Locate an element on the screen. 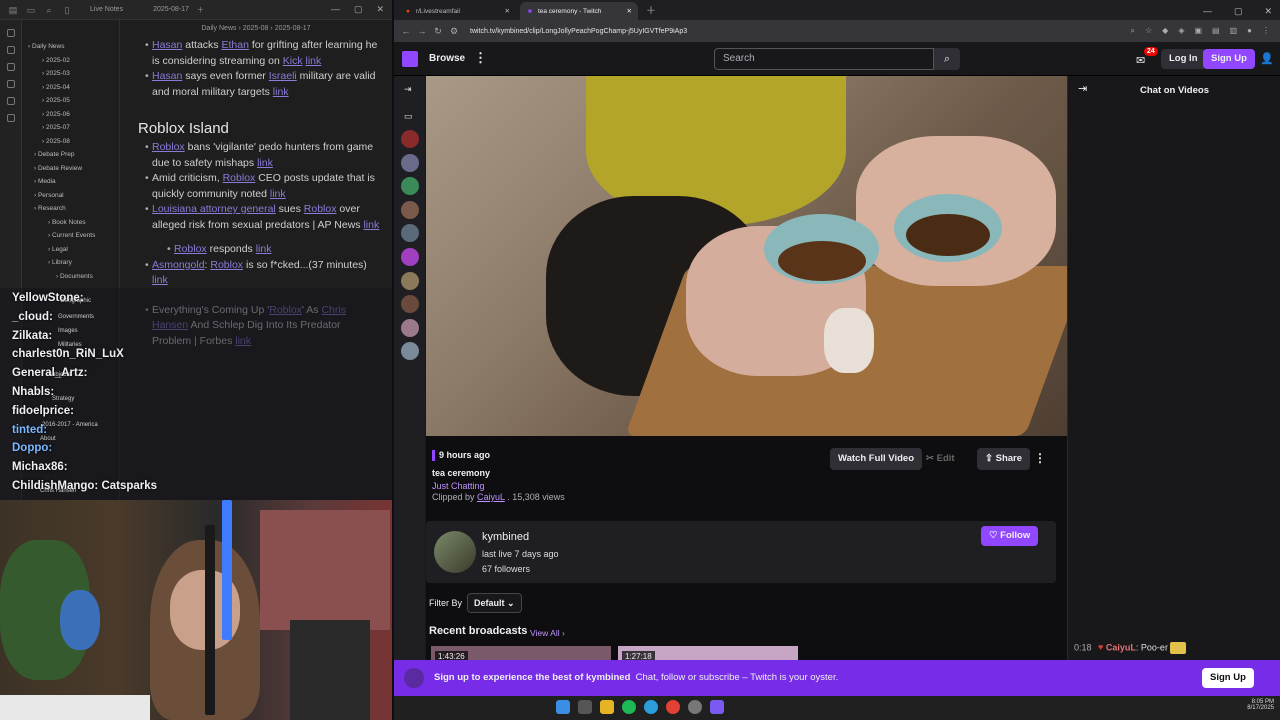 The image size is (1280, 720). tree-item: › Personal is located at coordinates (70, 196).